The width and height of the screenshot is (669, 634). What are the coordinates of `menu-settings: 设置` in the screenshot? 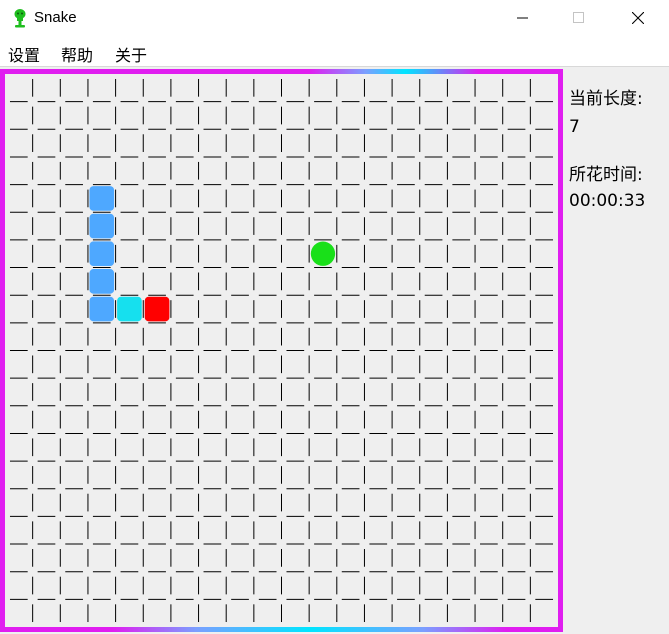 It's located at (24, 54).